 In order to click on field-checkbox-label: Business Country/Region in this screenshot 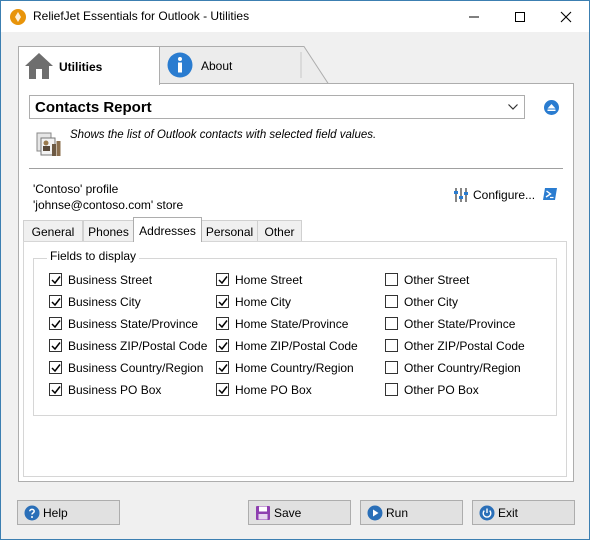, I will do `click(136, 368)`.